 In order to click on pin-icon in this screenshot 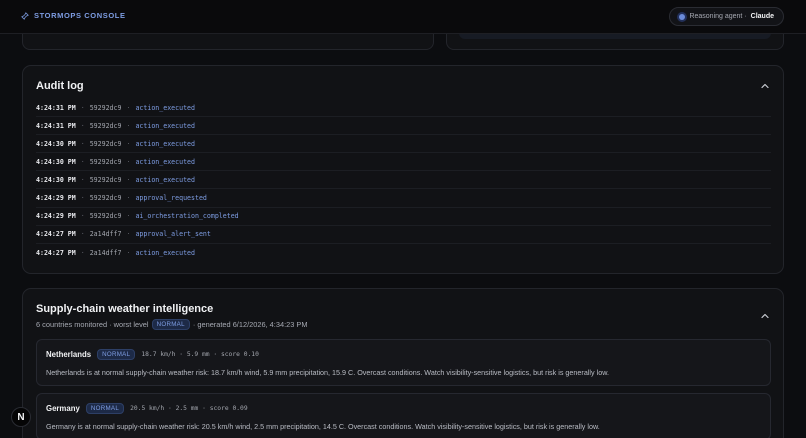, I will do `click(25, 15)`.